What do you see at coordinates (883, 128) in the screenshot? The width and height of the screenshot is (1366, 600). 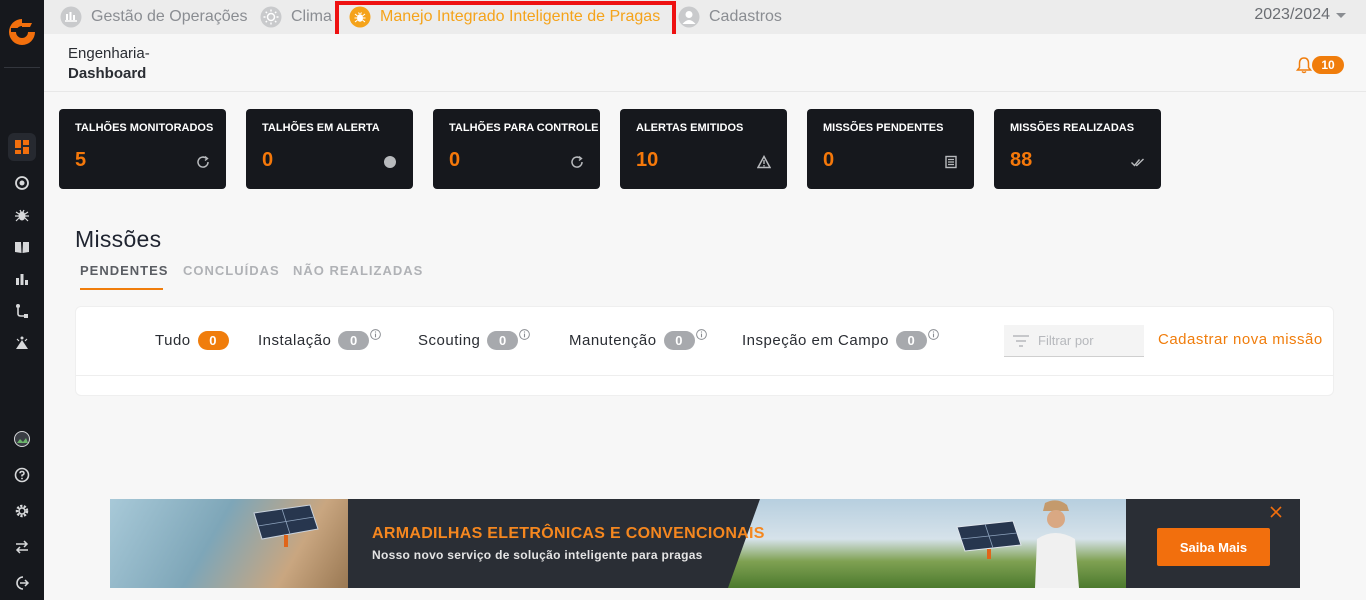 I see `card-title: MISSÕES PENDENTES` at bounding box center [883, 128].